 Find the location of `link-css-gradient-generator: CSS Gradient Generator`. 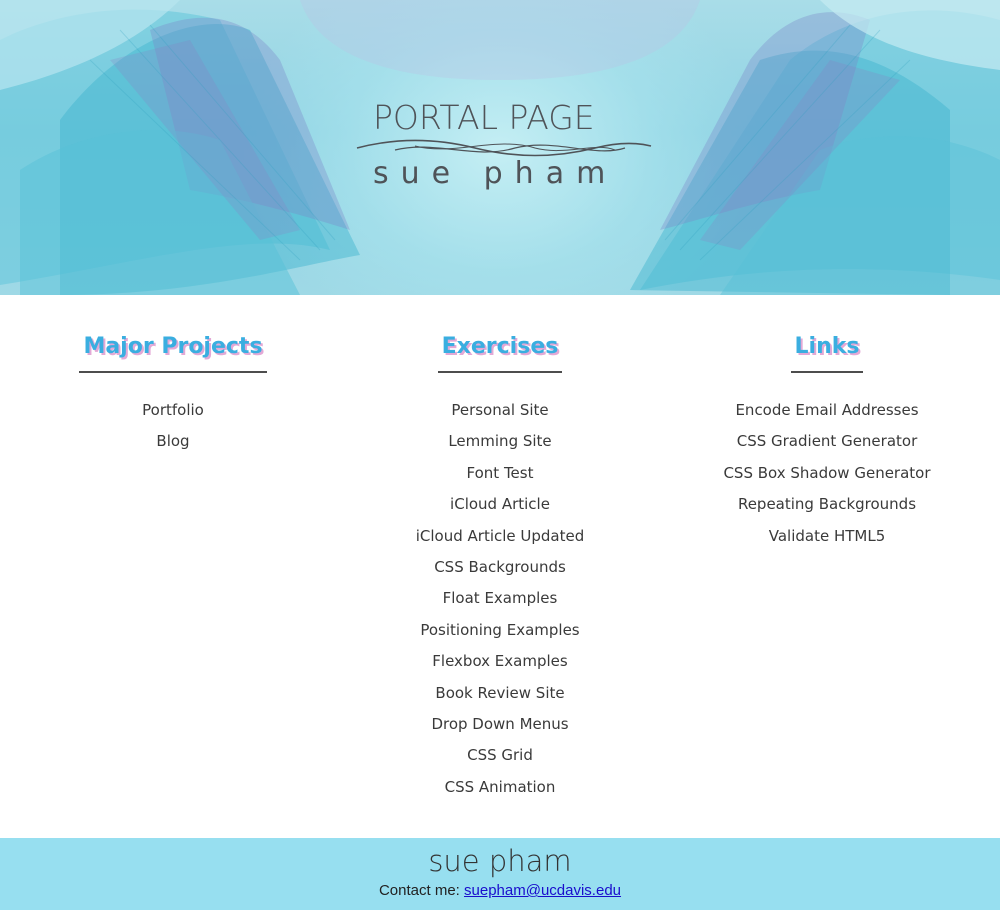

link-css-gradient-generator: CSS Gradient Generator is located at coordinates (827, 441).